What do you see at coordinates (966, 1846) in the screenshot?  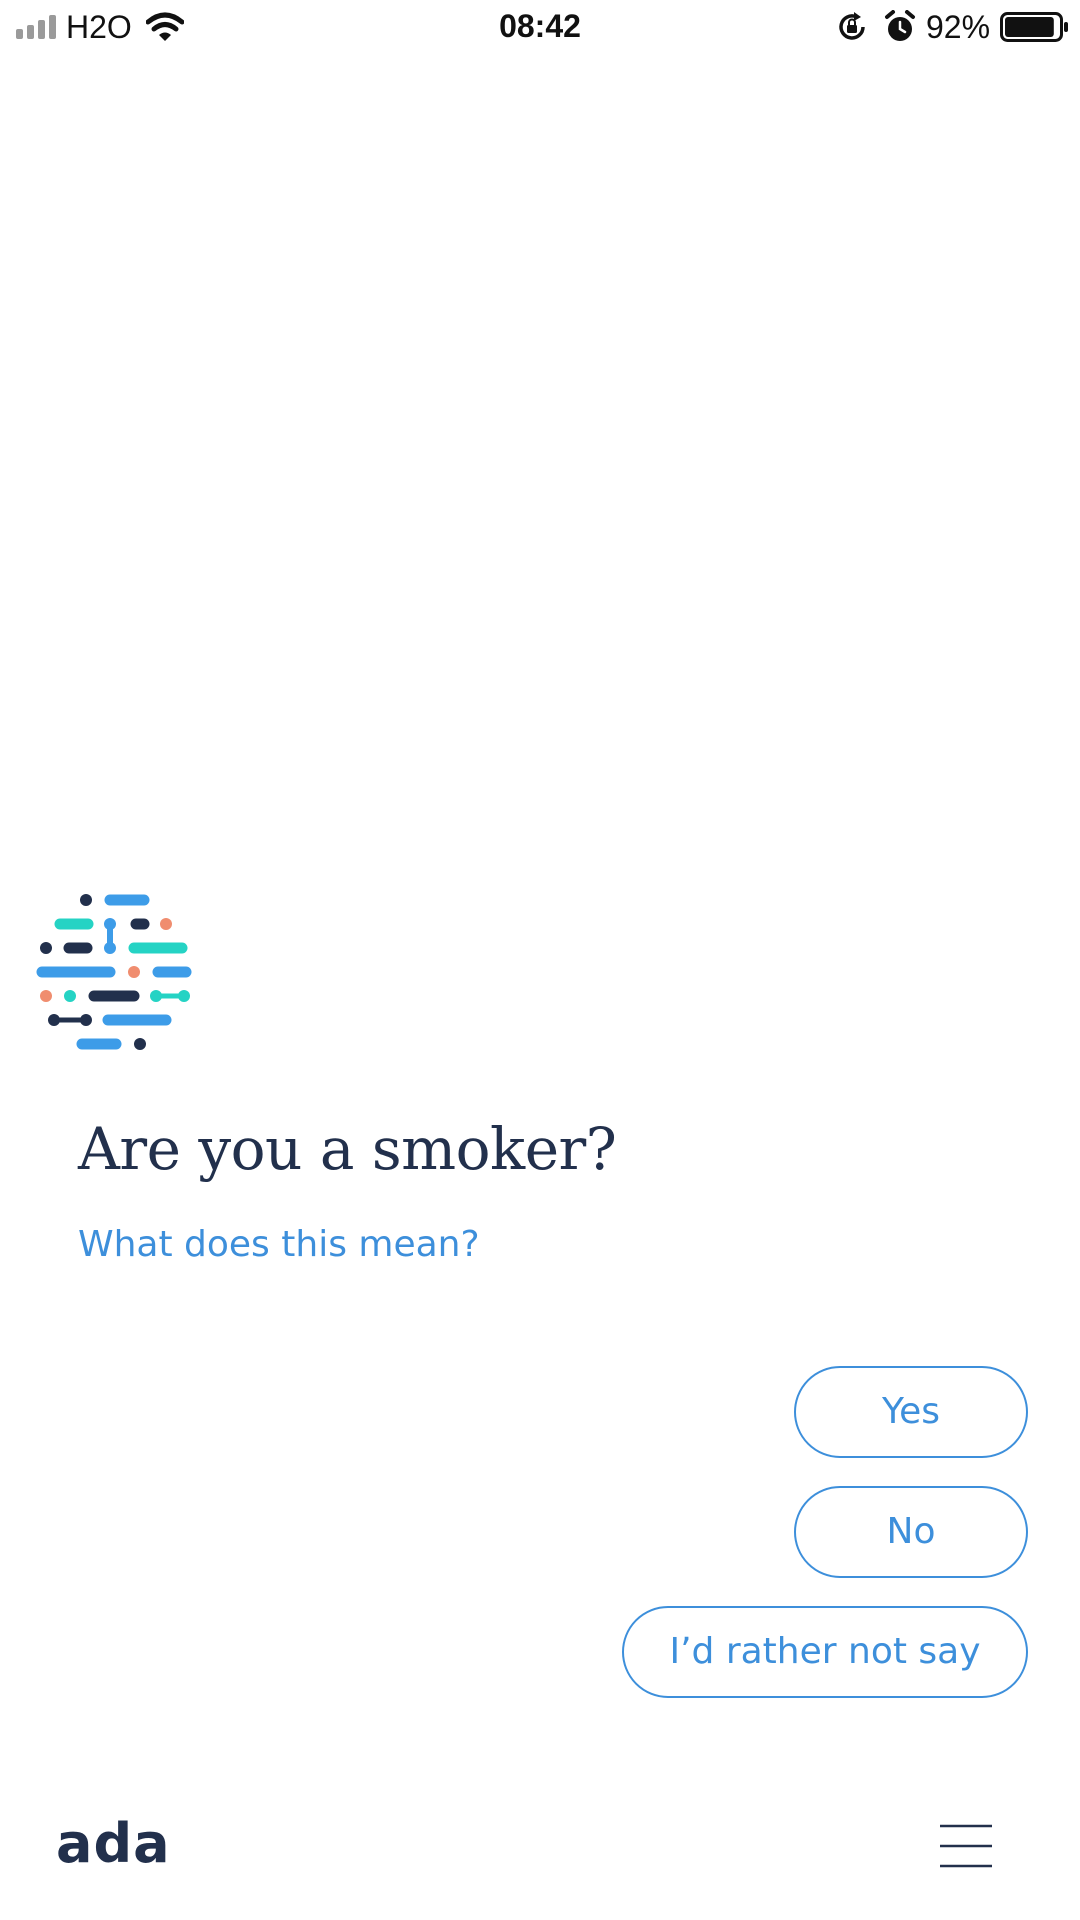 I see `hamburger-menu-icon` at bounding box center [966, 1846].